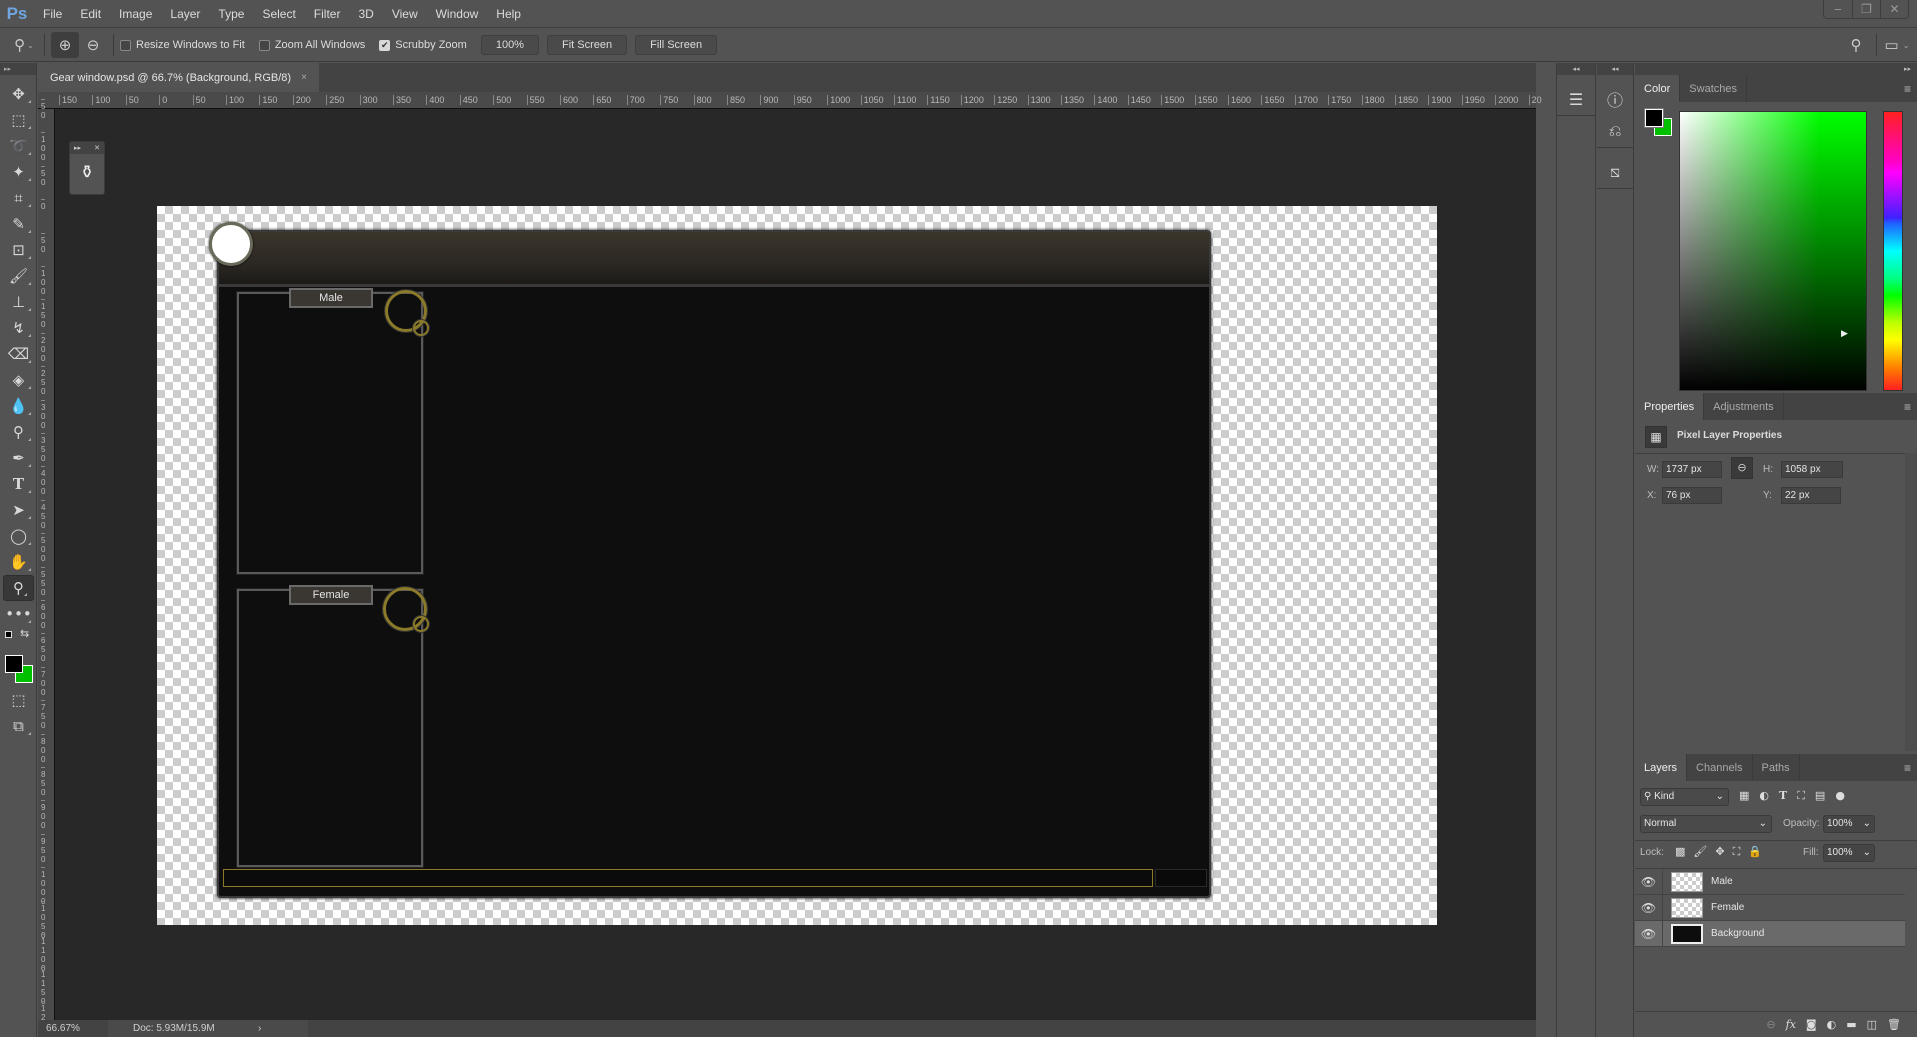  I want to click on x-field: 76 px, so click(1692, 495).